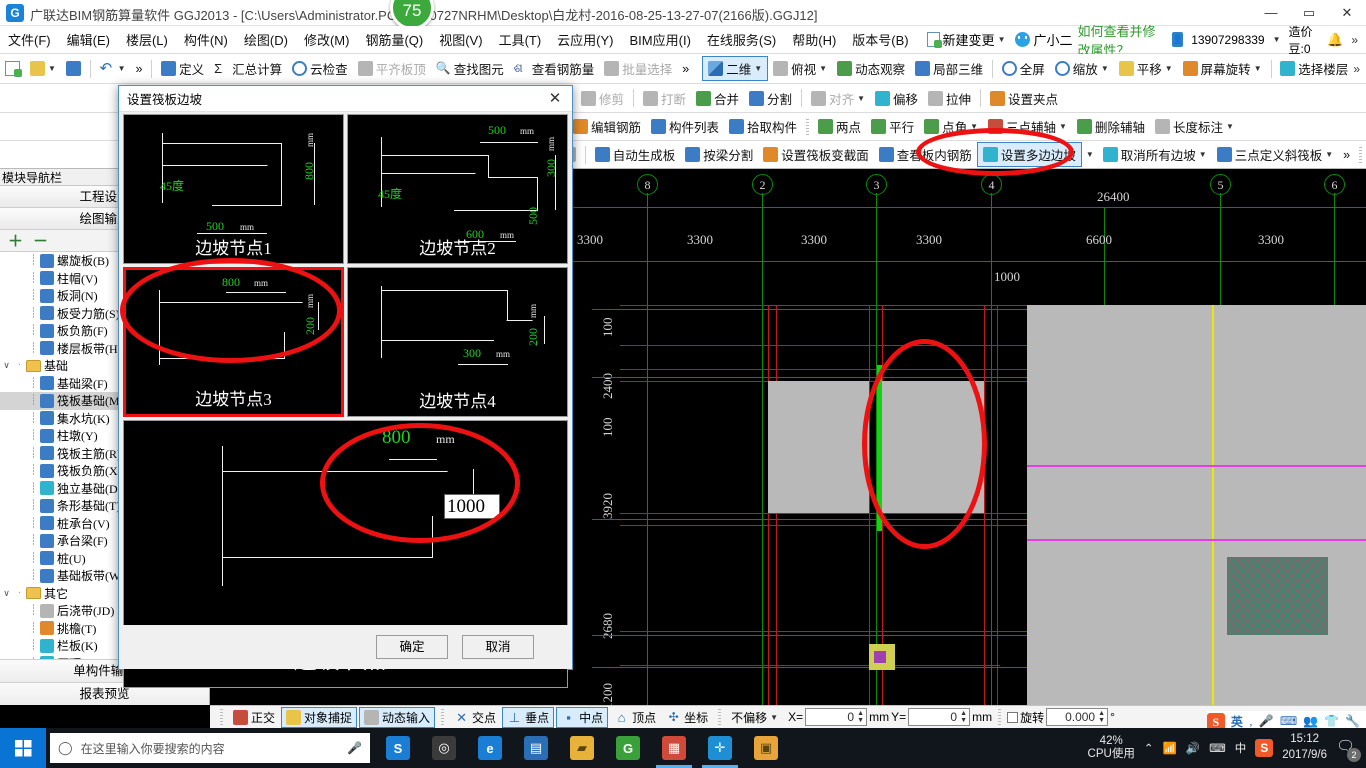 The image size is (1366, 768). I want to click on snap-intersection: ✕ 交点, so click(475, 717).